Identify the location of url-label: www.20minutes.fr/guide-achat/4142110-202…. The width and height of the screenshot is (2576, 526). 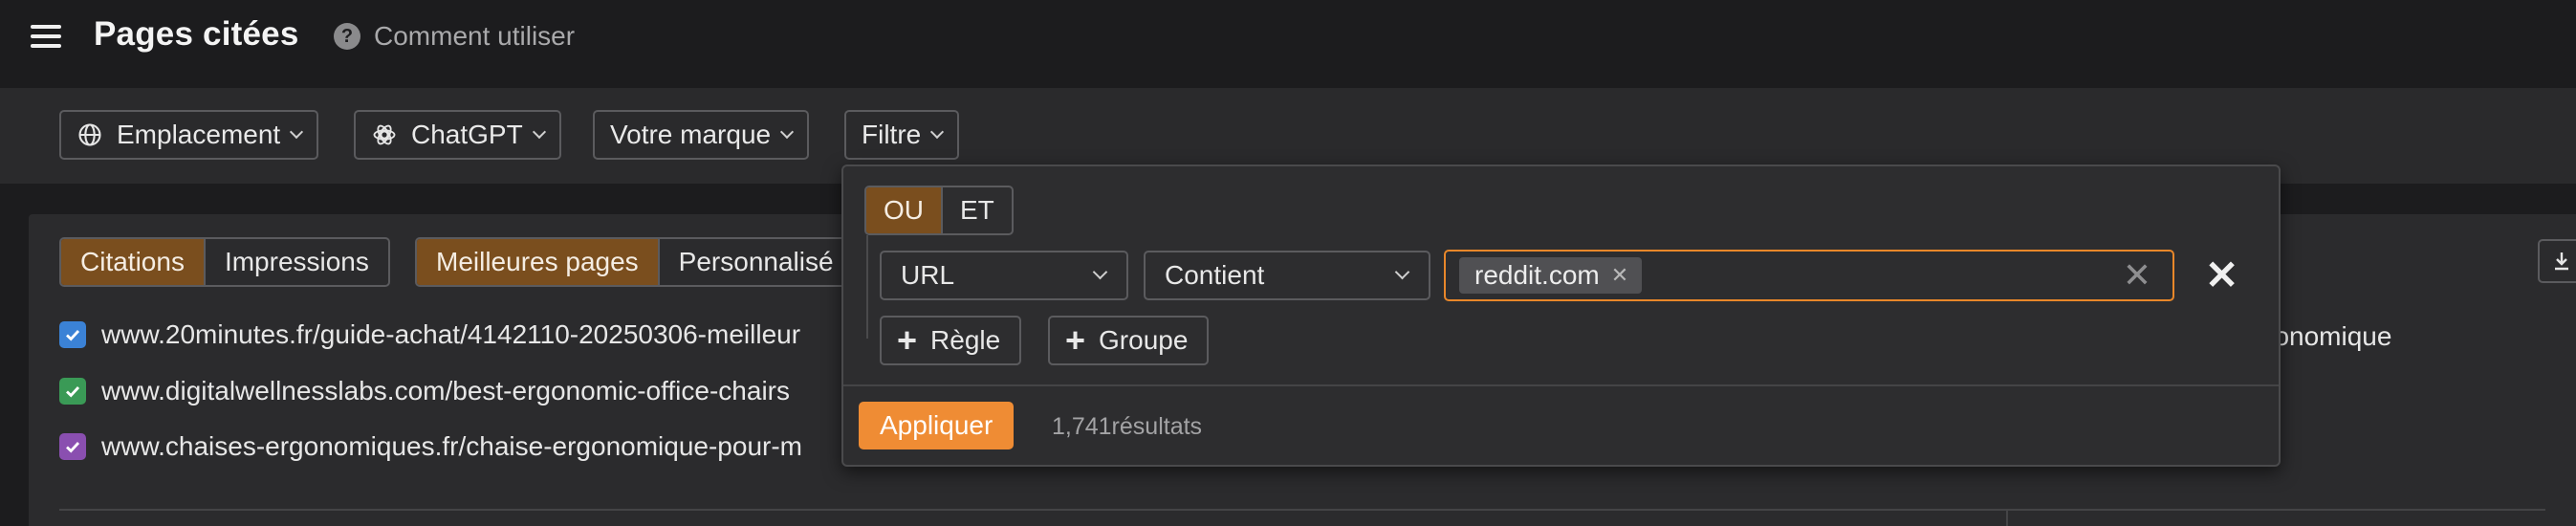
(450, 334).